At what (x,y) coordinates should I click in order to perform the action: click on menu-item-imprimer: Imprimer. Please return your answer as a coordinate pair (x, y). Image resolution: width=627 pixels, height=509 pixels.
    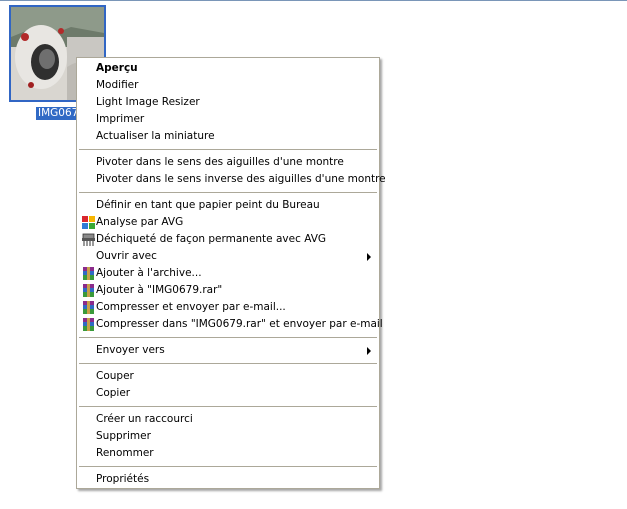
    Looking at the image, I should click on (228, 119).